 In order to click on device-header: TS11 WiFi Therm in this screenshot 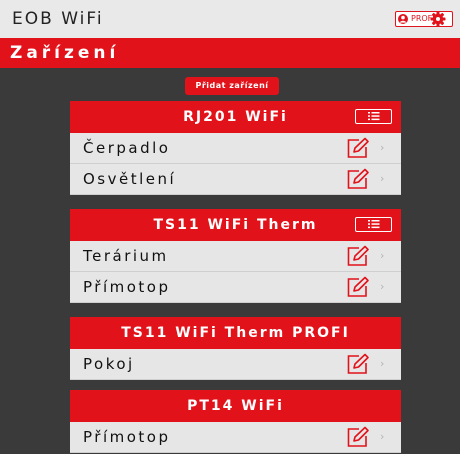, I will do `click(235, 225)`.